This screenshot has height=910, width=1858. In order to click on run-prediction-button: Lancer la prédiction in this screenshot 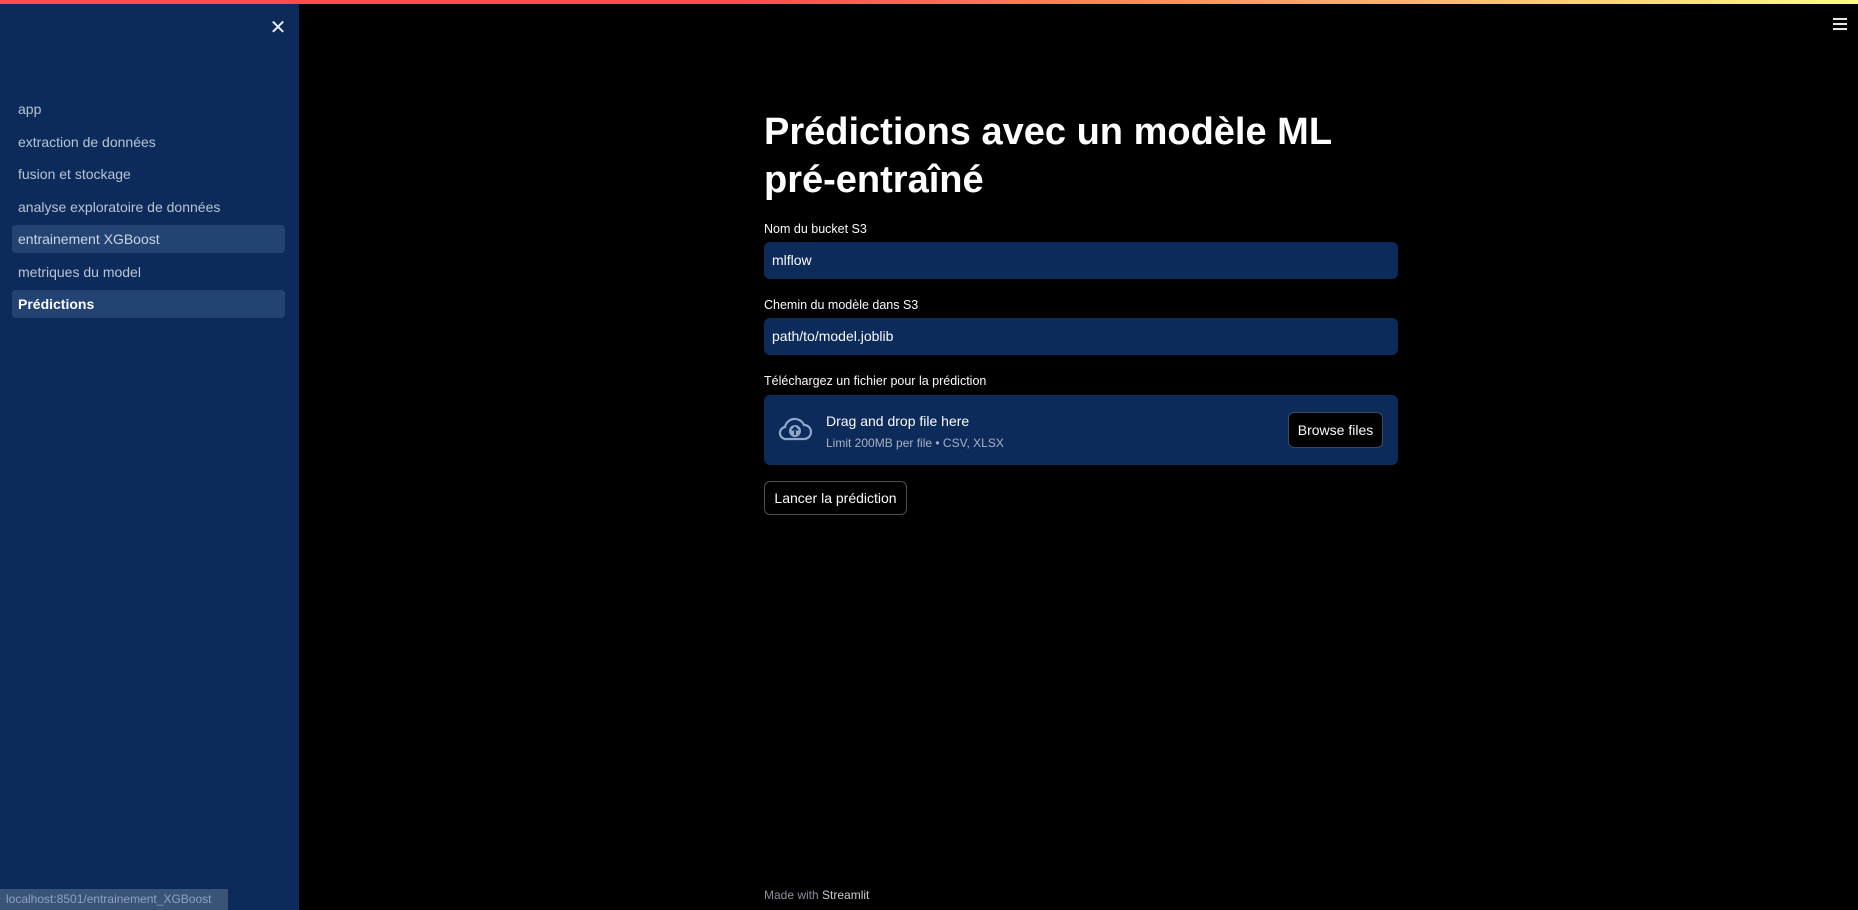, I will do `click(835, 498)`.